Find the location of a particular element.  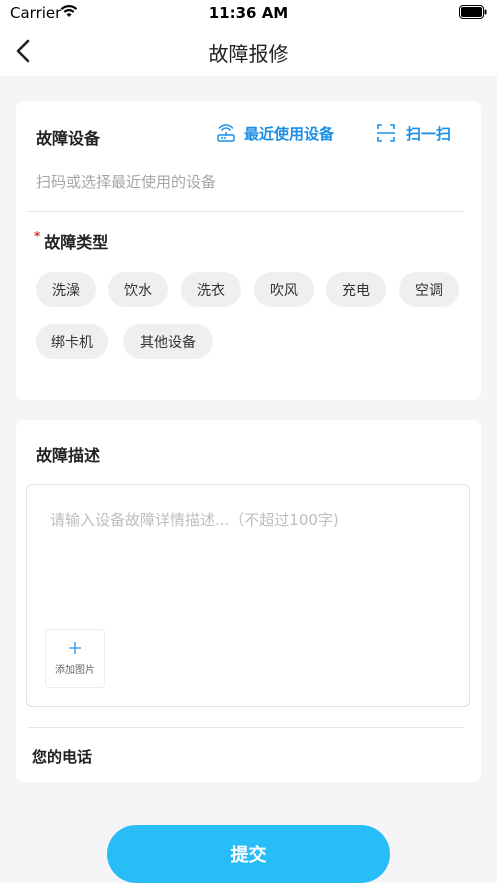

plus-icon is located at coordinates (75, 648).